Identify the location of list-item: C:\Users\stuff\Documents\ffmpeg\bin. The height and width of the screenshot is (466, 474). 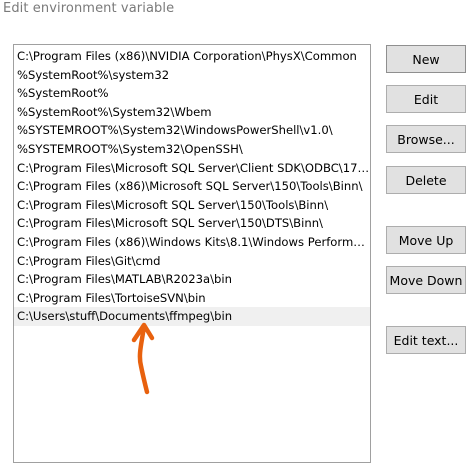
(192, 316).